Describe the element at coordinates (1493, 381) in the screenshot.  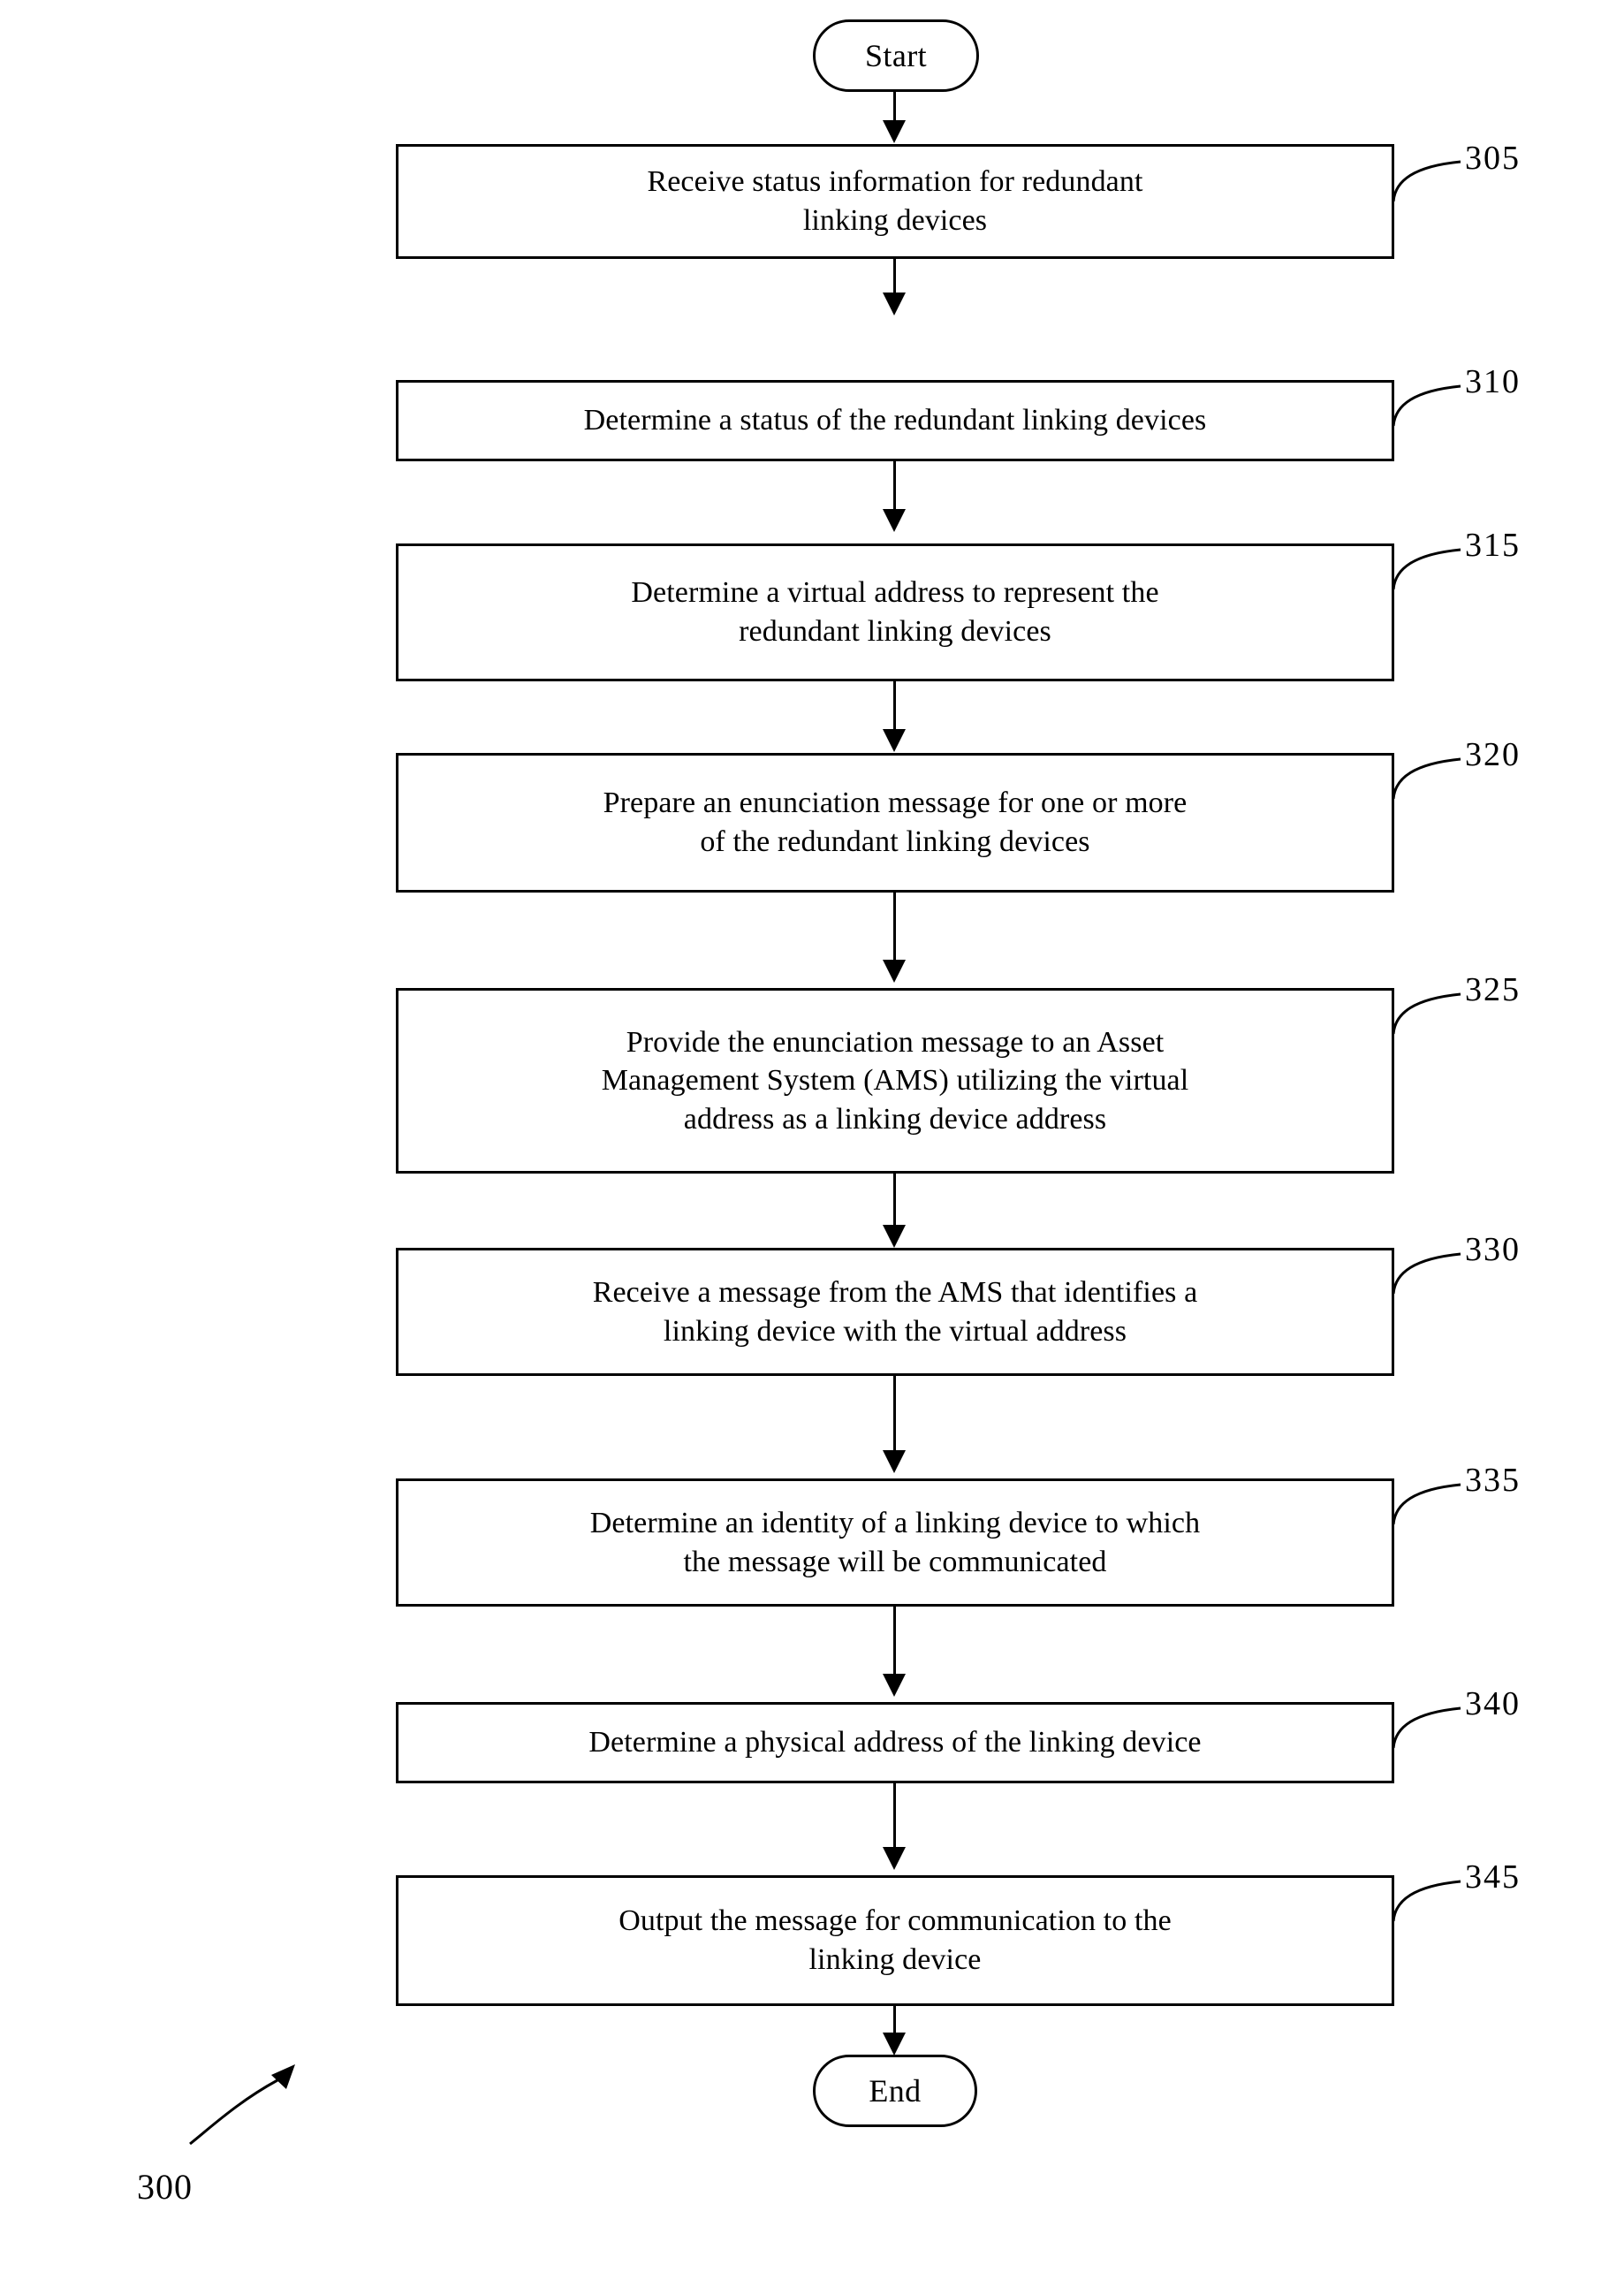
I see `reference-numeral-310: 310` at that location.